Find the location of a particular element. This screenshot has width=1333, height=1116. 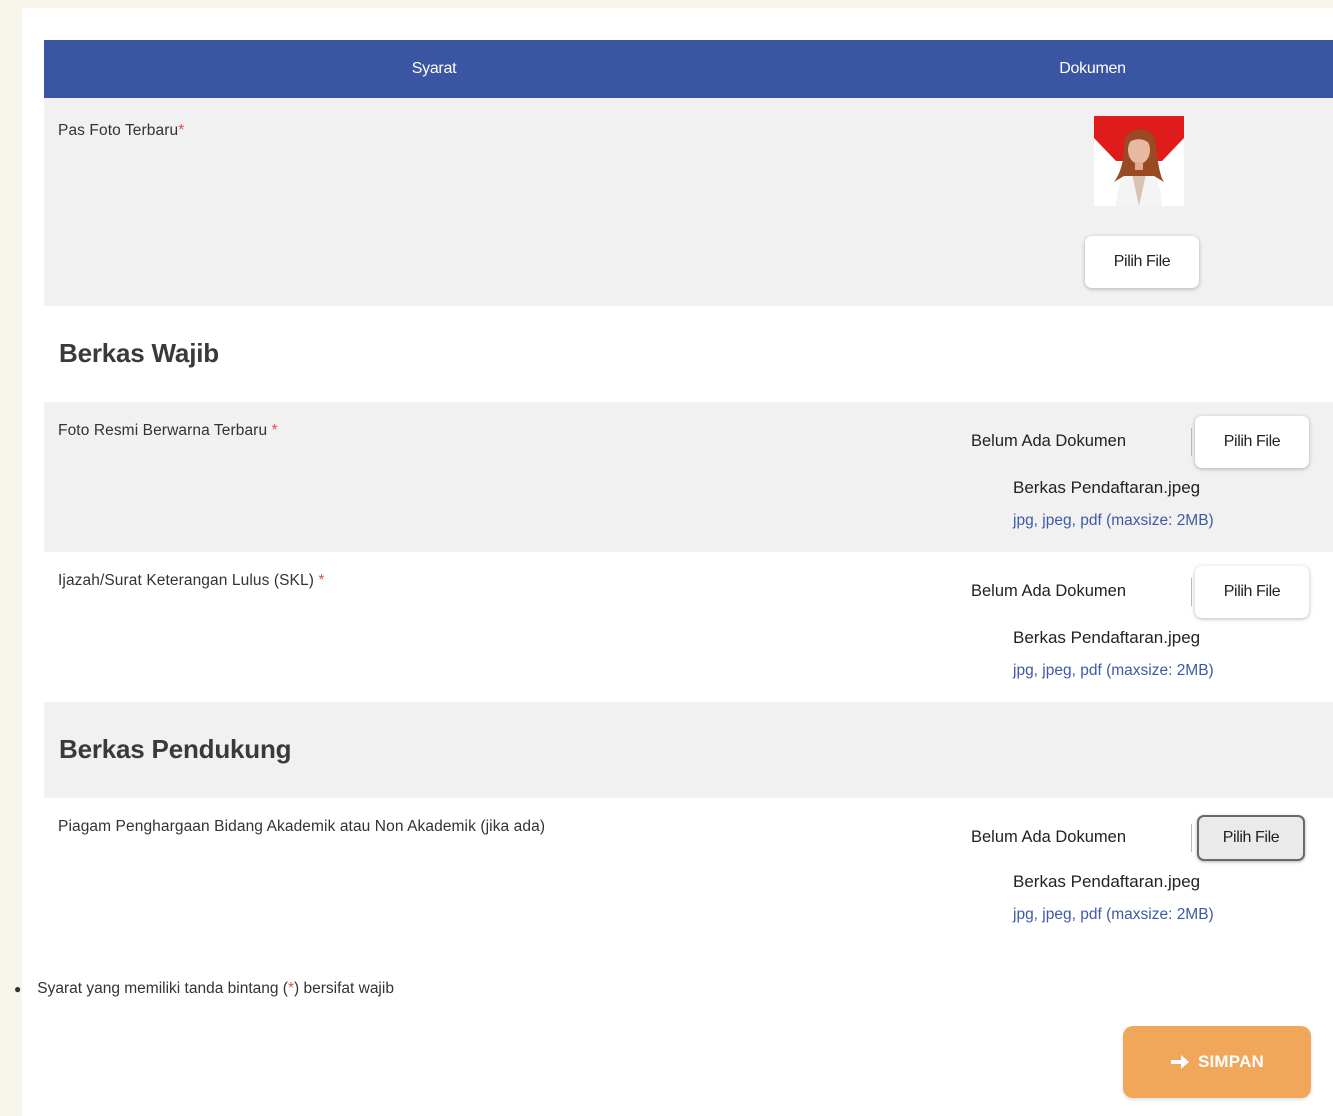

requirement-label: Foto Resmi Berwarna Terbaru * is located at coordinates (168, 430).